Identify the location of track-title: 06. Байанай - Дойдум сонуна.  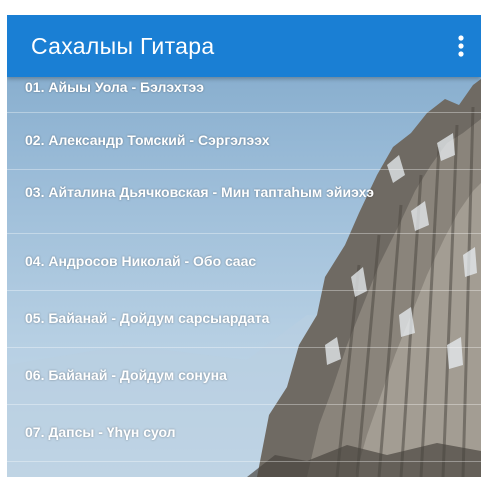
(126, 375).